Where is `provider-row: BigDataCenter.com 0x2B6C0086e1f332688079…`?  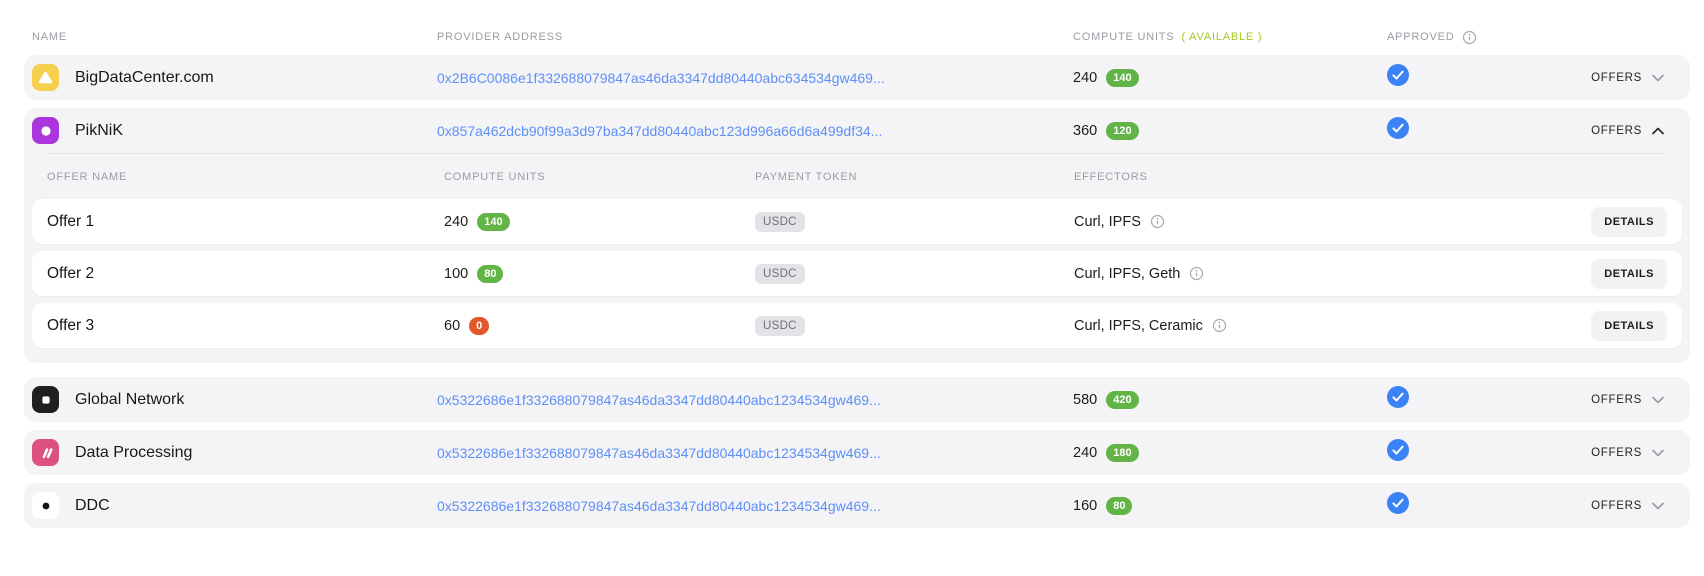 provider-row: BigDataCenter.com 0x2B6C0086e1f332688079… is located at coordinates (857, 77).